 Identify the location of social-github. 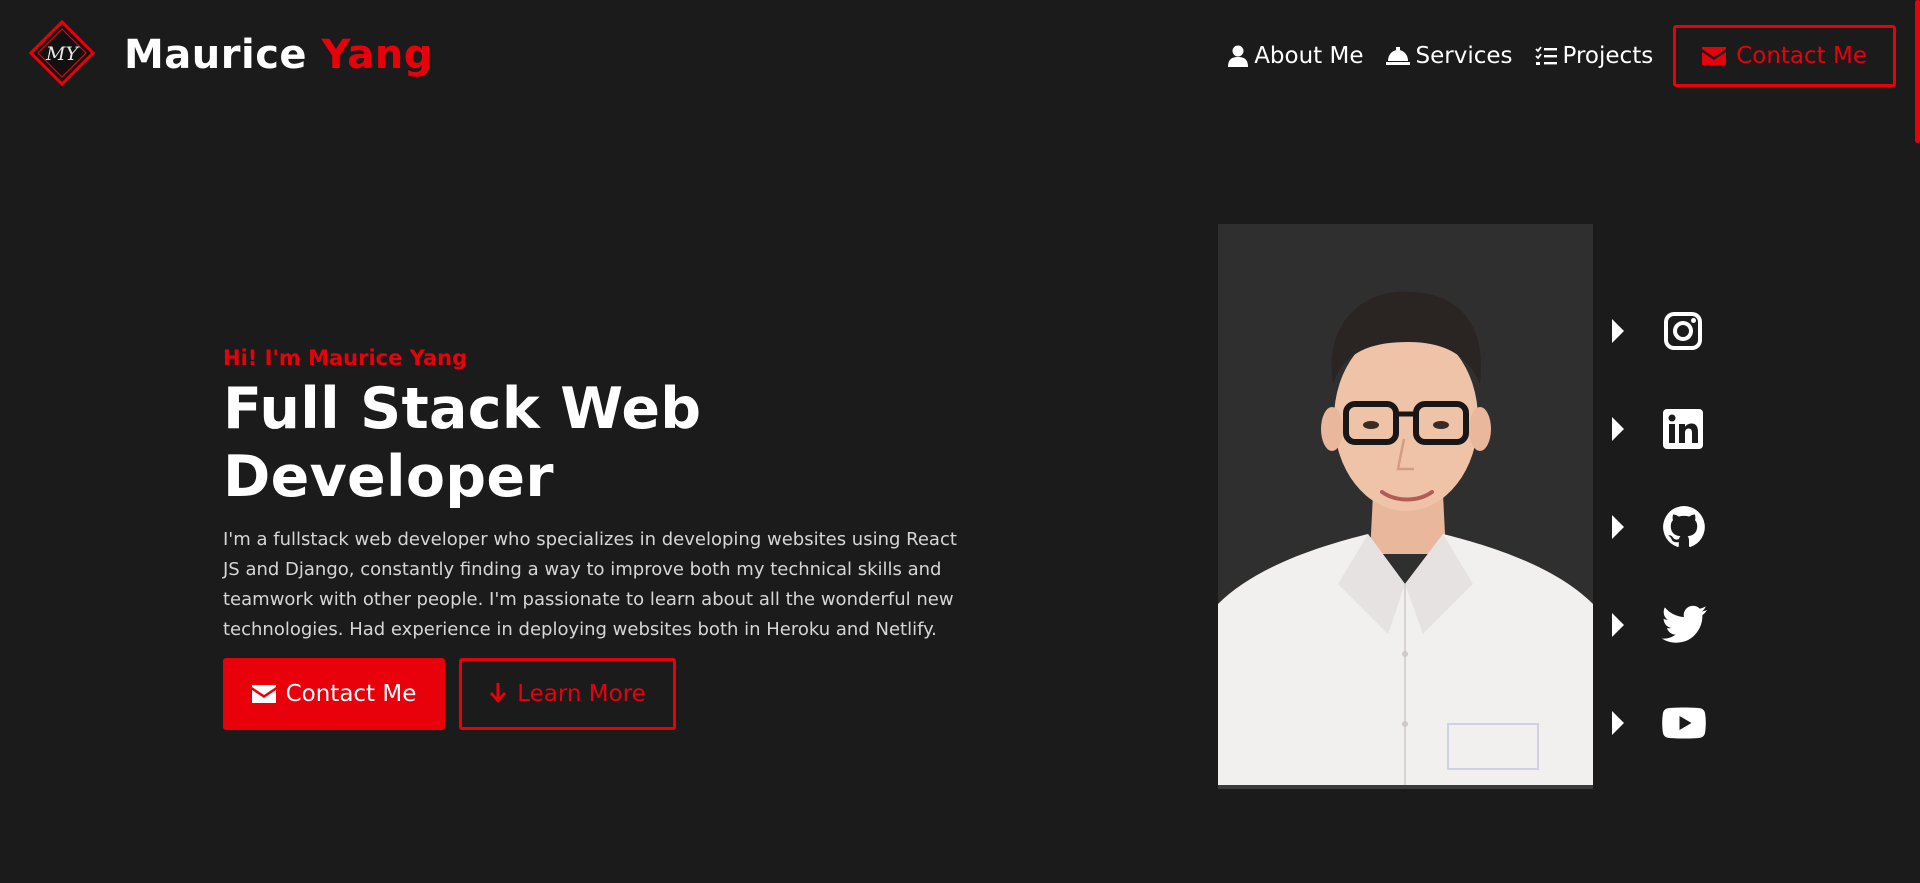
(1660, 527).